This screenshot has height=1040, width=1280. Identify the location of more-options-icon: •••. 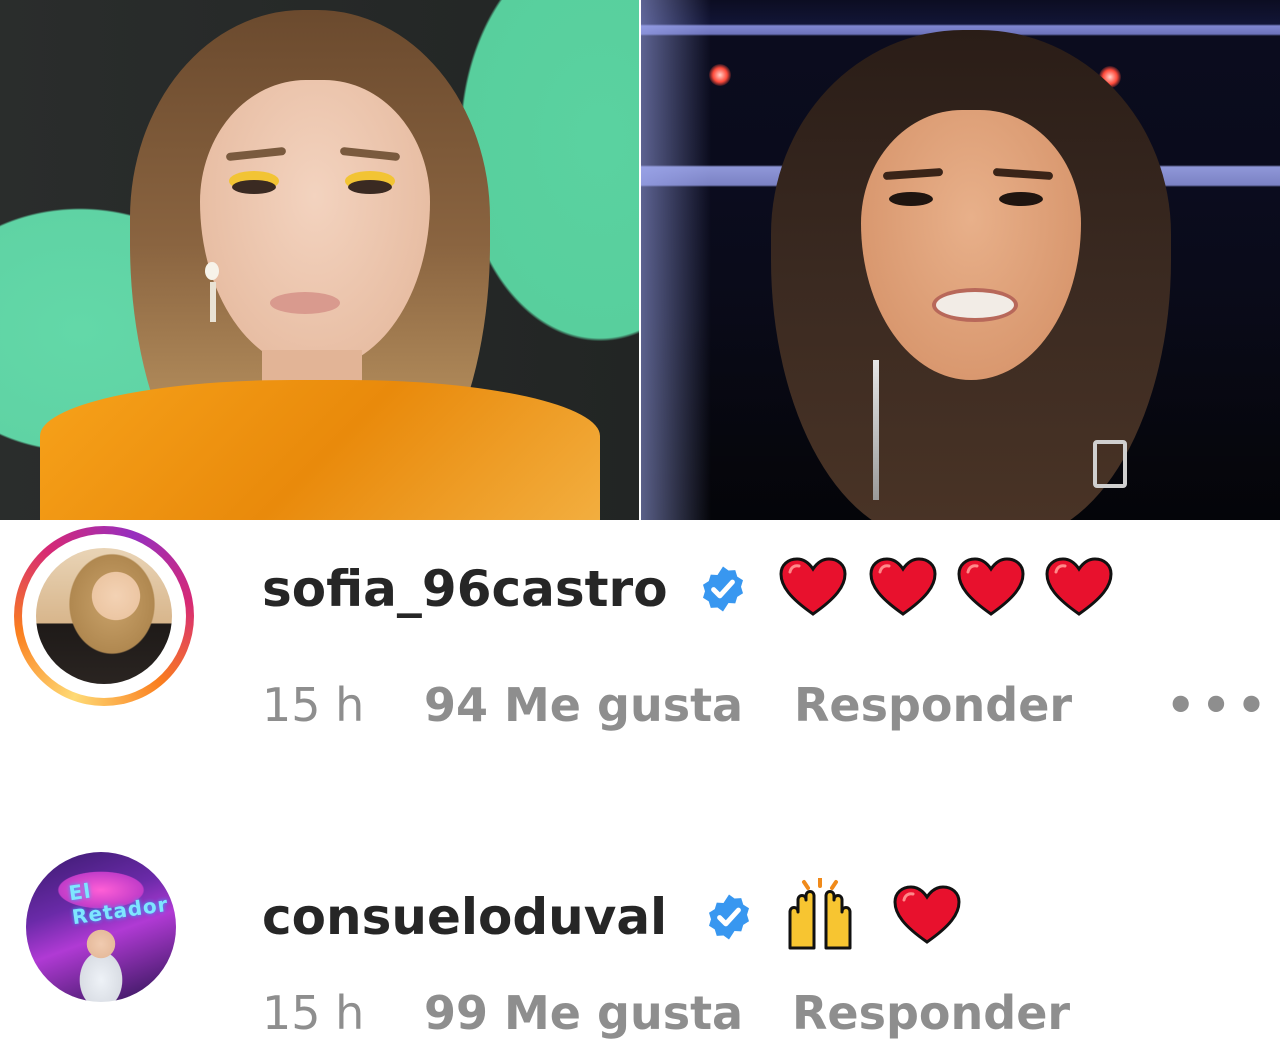
(1219, 705).